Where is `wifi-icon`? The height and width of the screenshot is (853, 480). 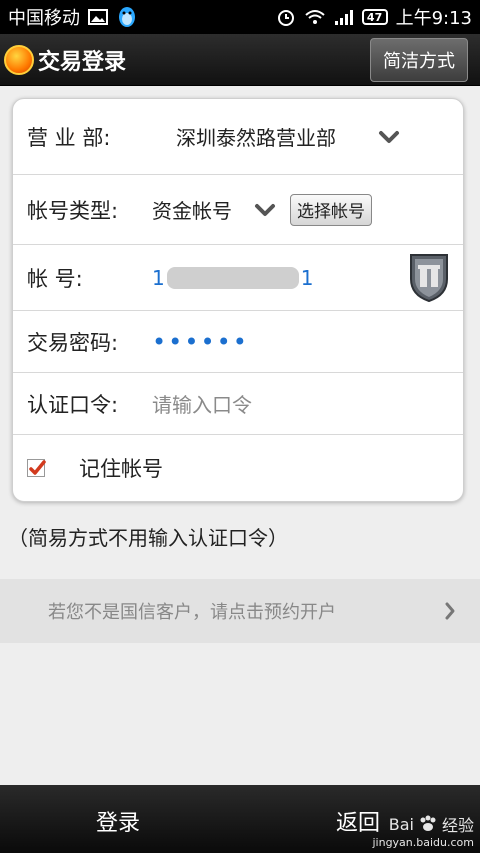
wifi-icon is located at coordinates (315, 17).